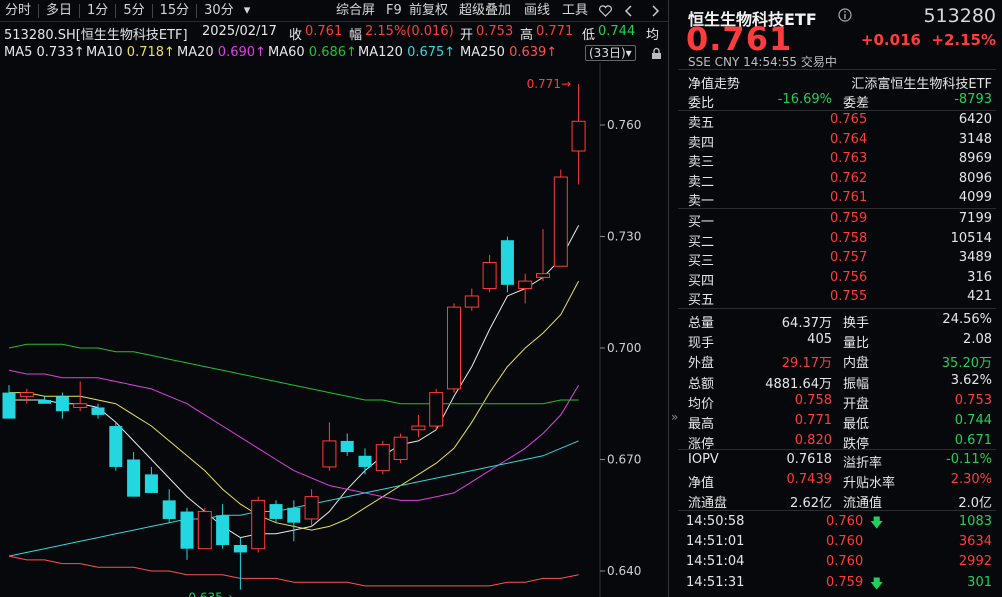 The height and width of the screenshot is (597, 1002). I want to click on stat-value: 0.671, so click(973, 441).